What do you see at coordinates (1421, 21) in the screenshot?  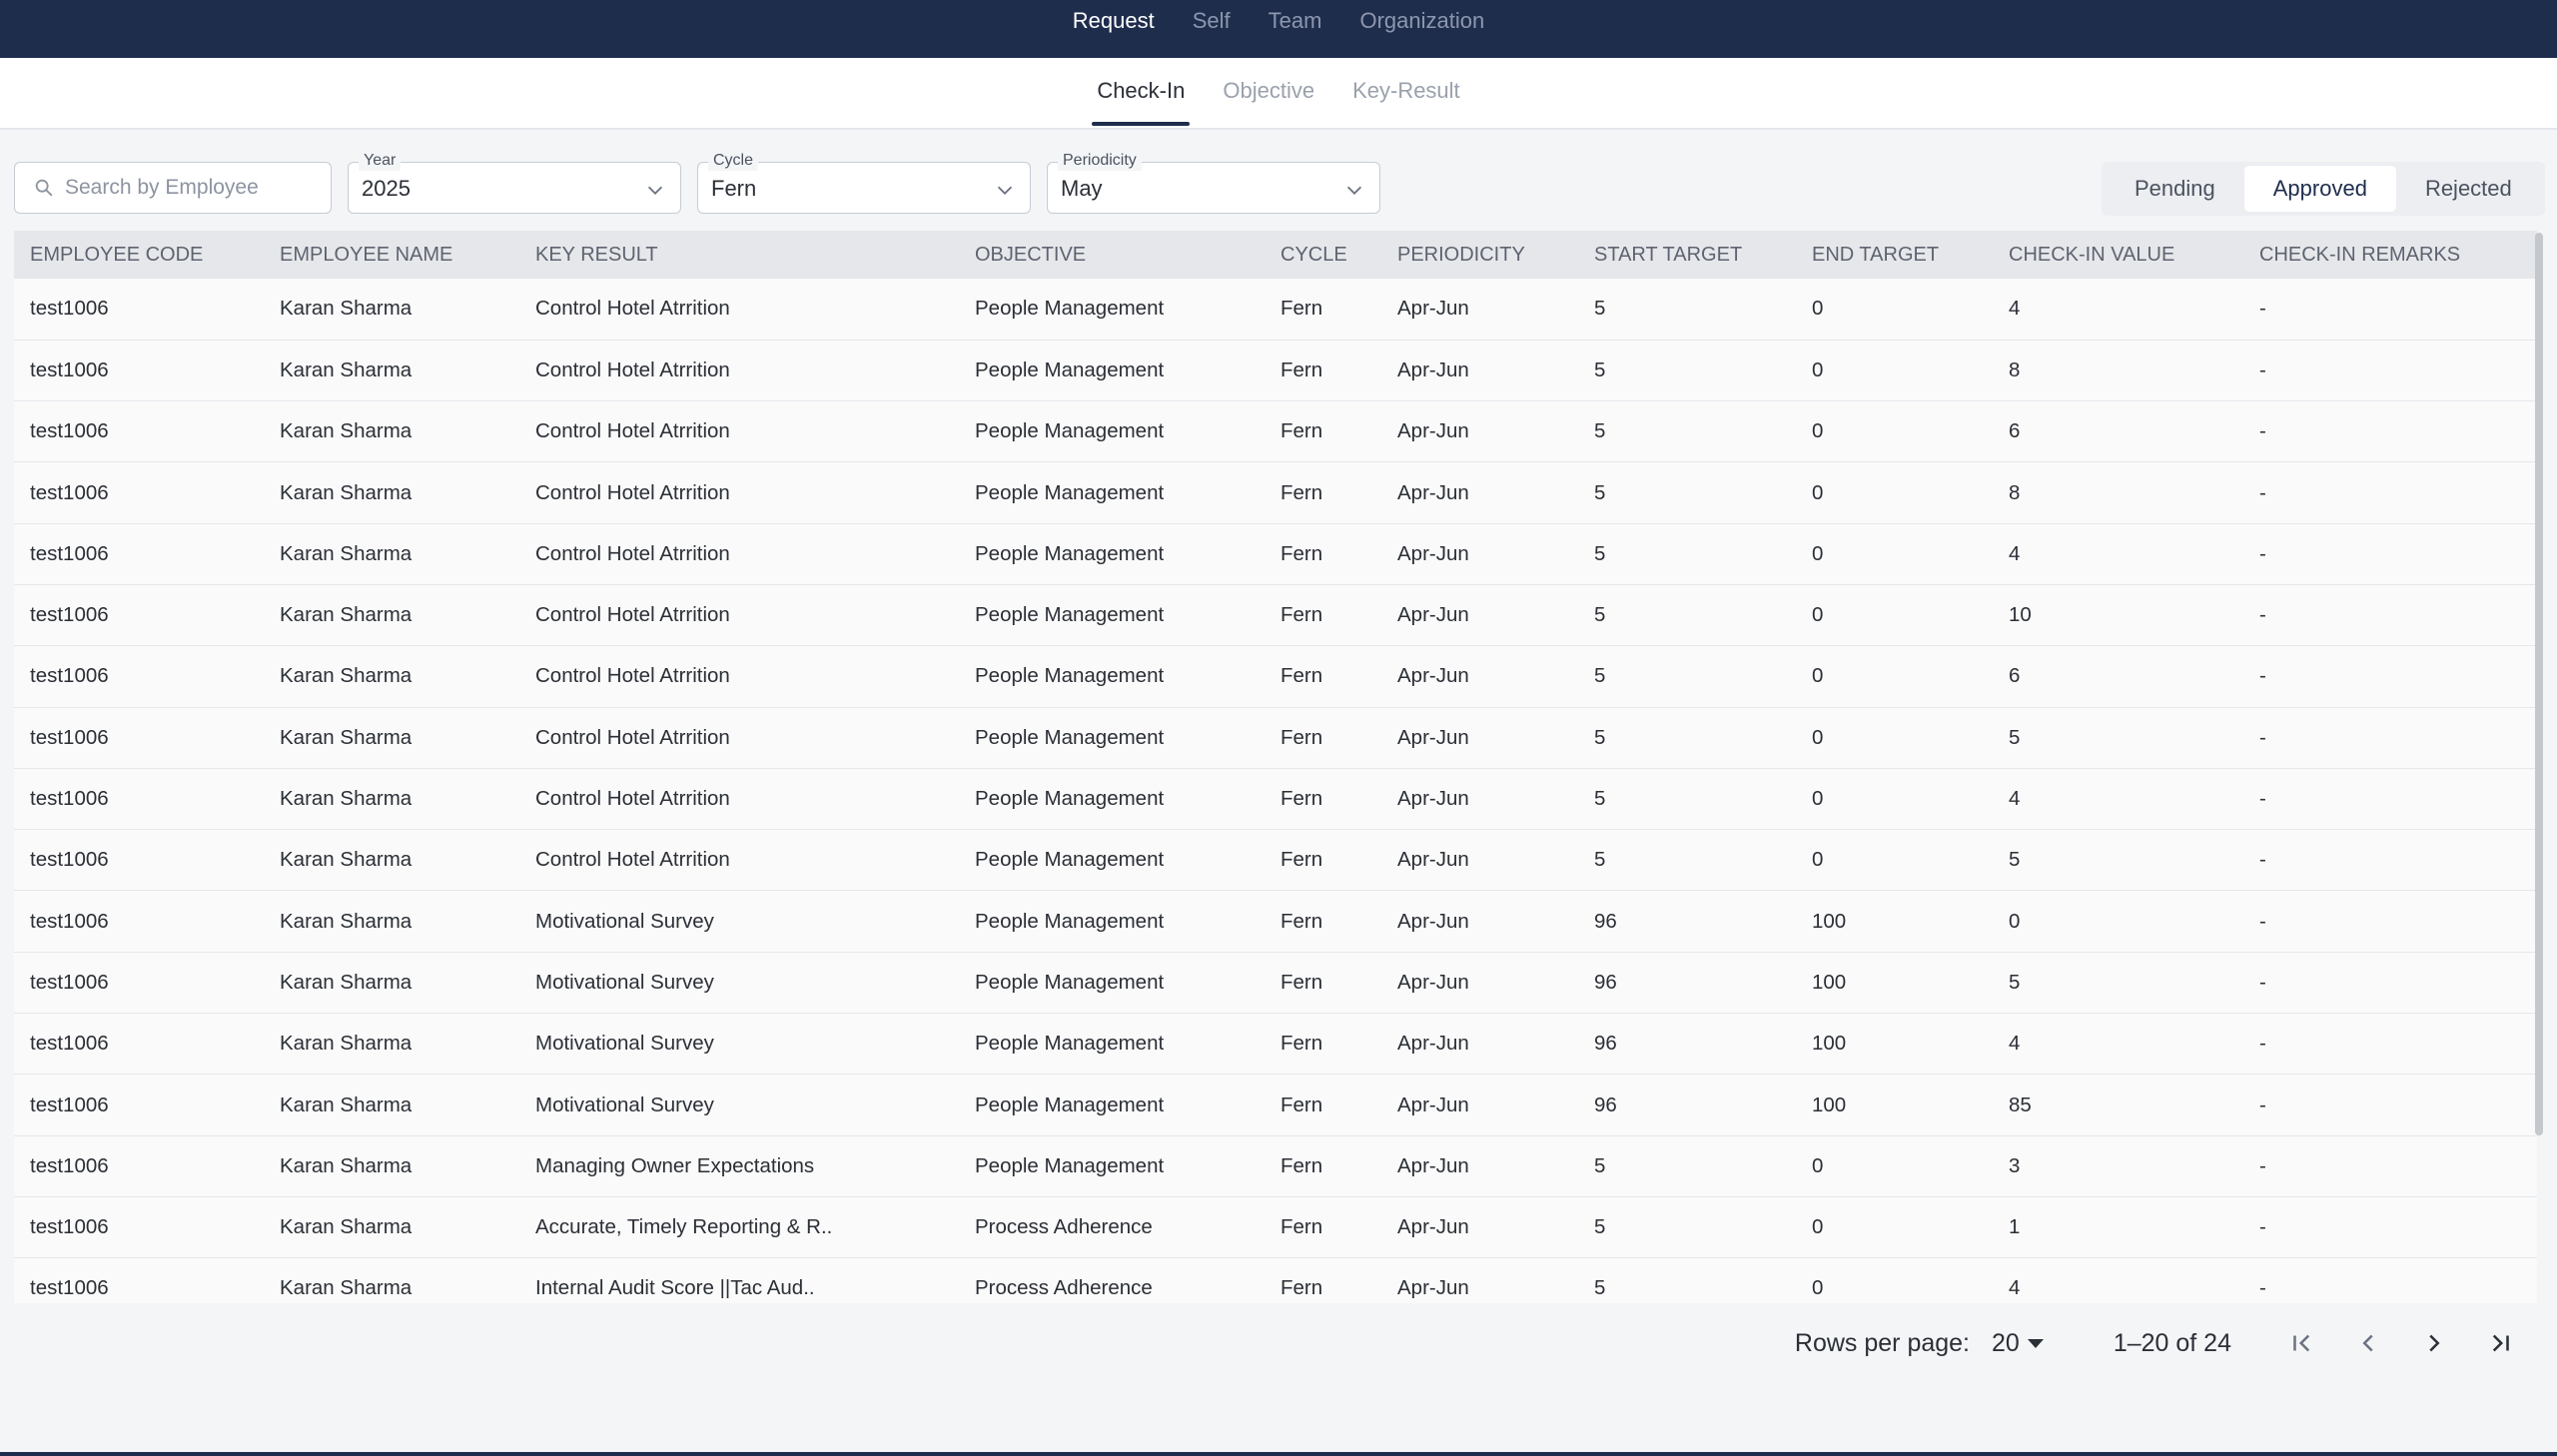 I see `nav-organization: Organization` at bounding box center [1421, 21].